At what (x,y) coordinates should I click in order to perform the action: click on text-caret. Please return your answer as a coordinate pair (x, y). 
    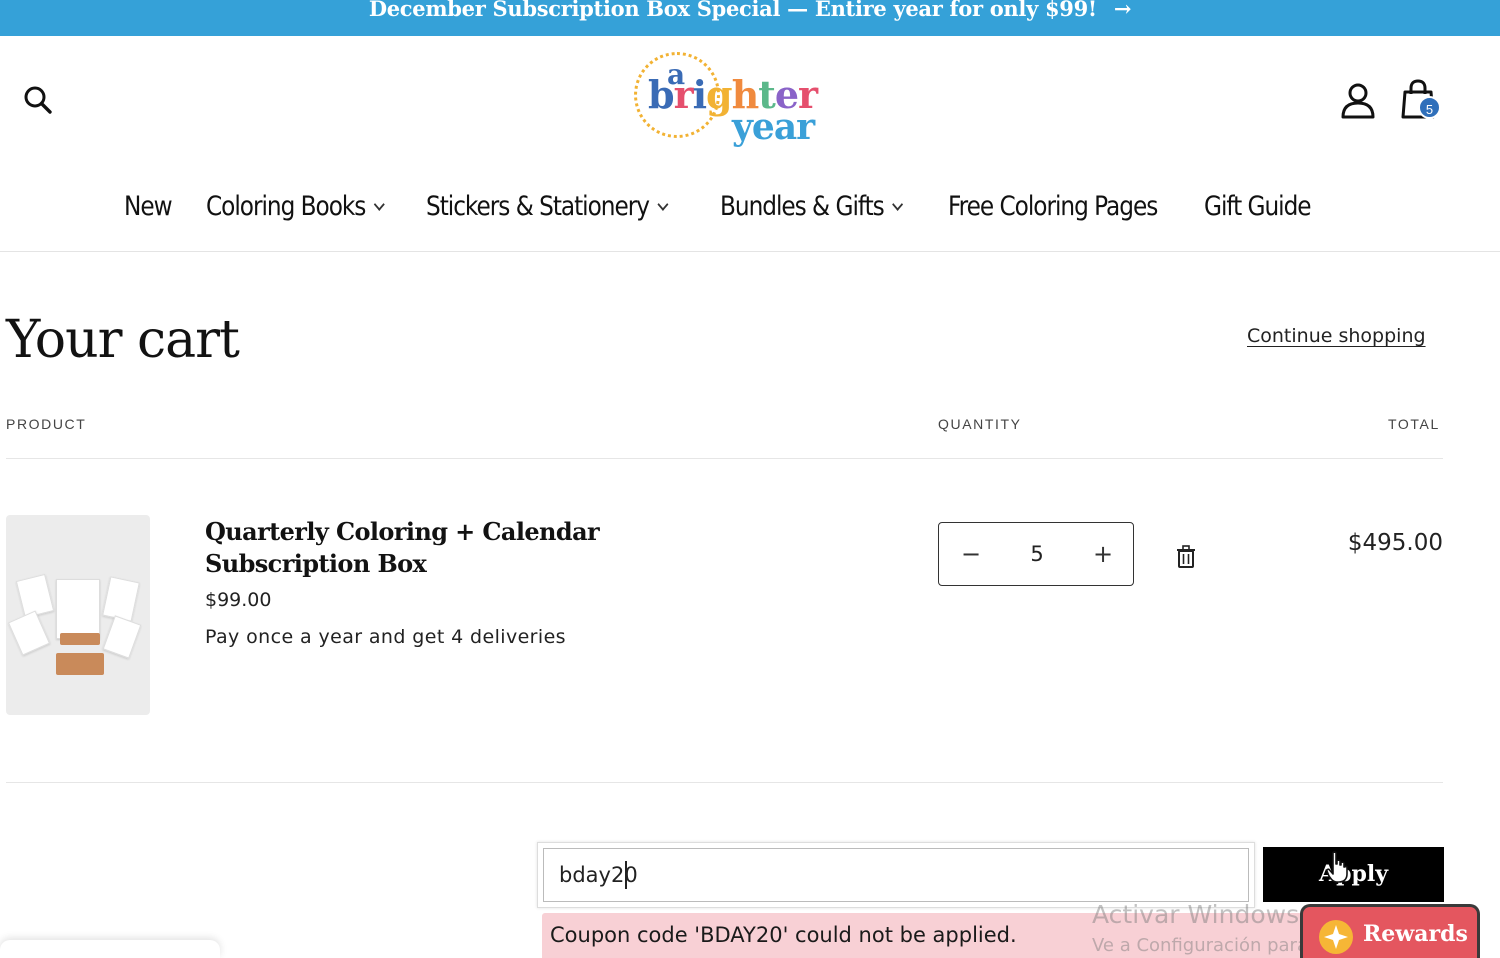
    Looking at the image, I should click on (626, 875).